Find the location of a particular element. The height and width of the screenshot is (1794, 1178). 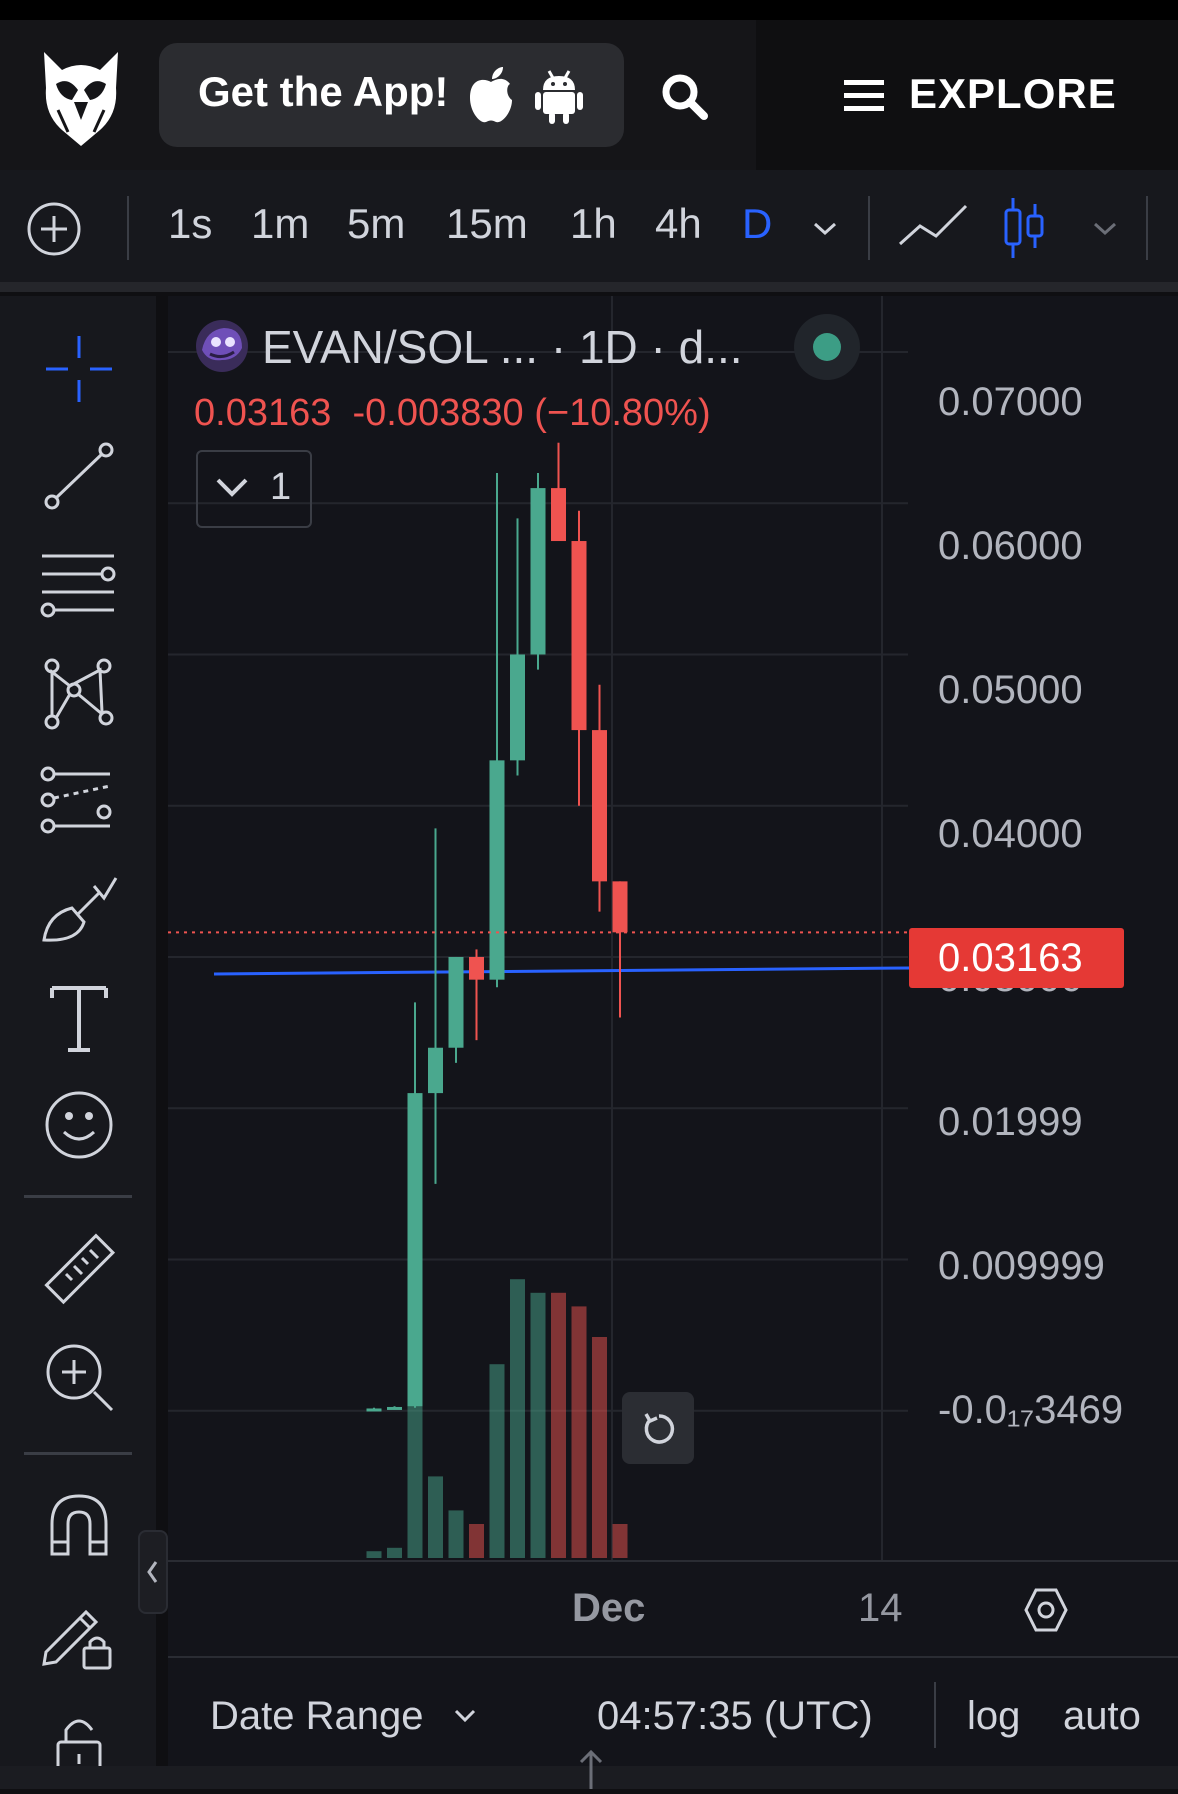

date-range-button: Date Range is located at coordinates (316, 1716).